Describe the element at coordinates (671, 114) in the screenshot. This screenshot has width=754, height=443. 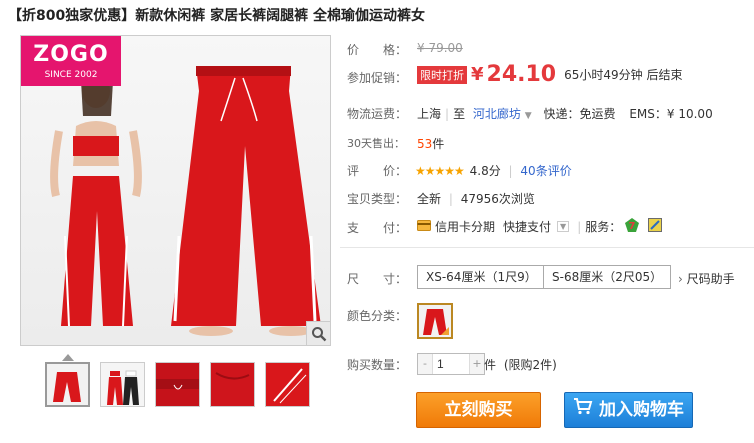
I see `shipping-ems: EMS：¥ 10.00` at that location.